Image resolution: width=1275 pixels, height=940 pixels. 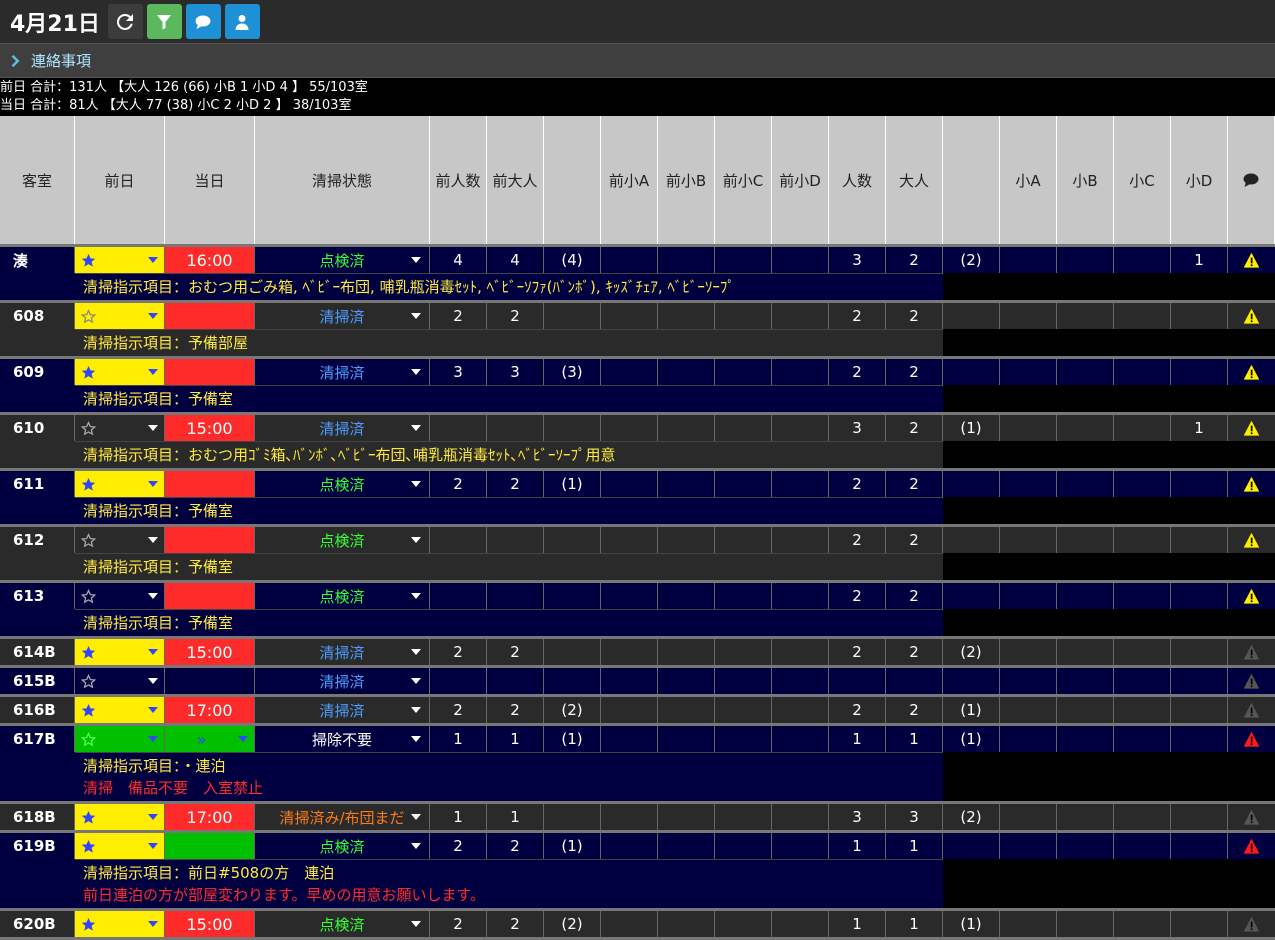 What do you see at coordinates (125, 21) in the screenshot?
I see `refresh-button` at bounding box center [125, 21].